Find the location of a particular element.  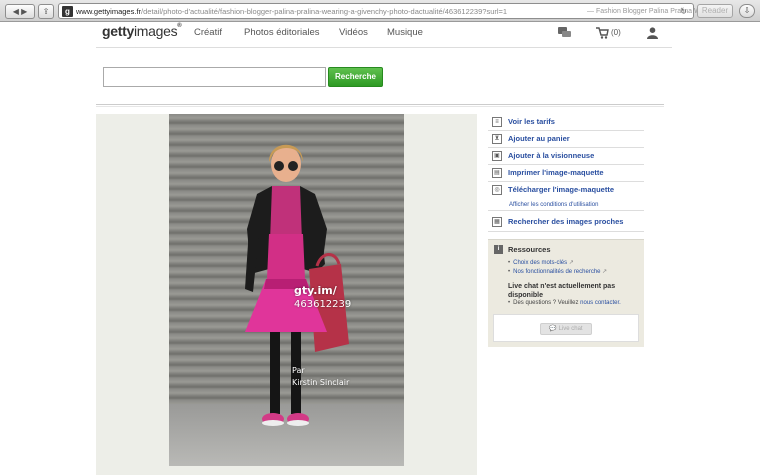

live-chat-button: 💬 Live chat is located at coordinates (566, 329).